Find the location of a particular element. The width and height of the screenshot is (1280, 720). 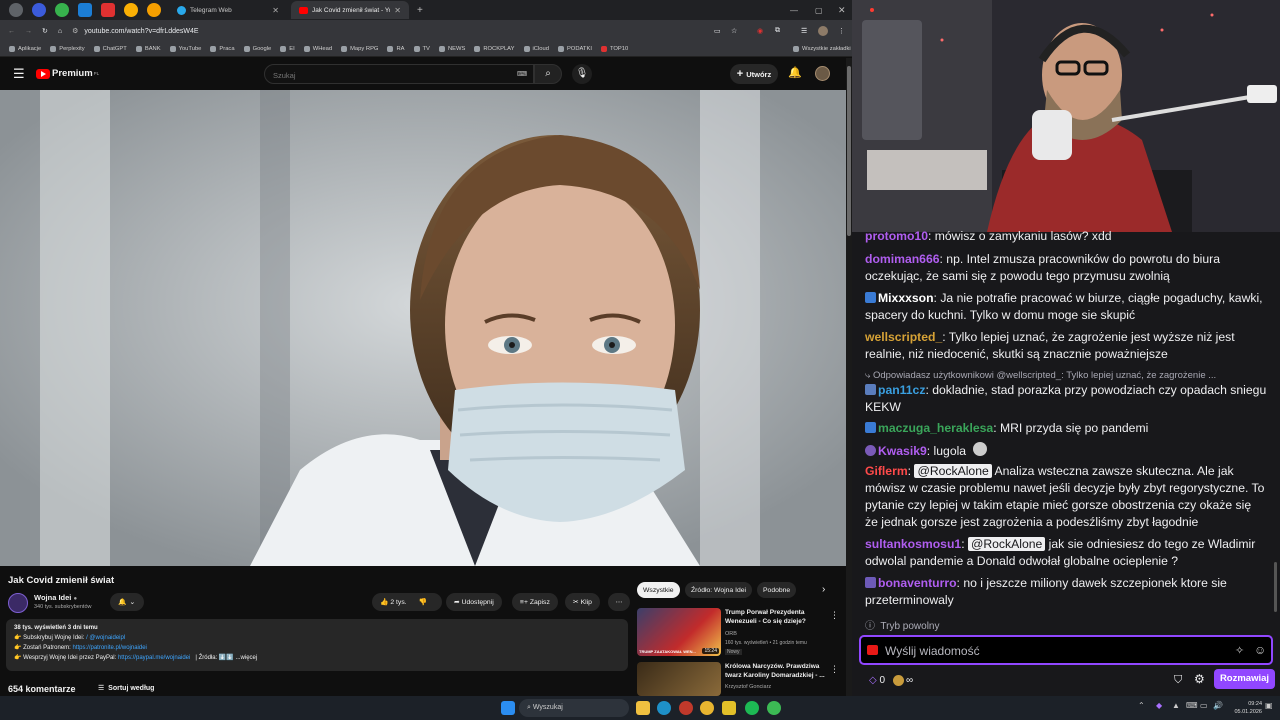

bookmark-folder: Google is located at coordinates (257, 49).